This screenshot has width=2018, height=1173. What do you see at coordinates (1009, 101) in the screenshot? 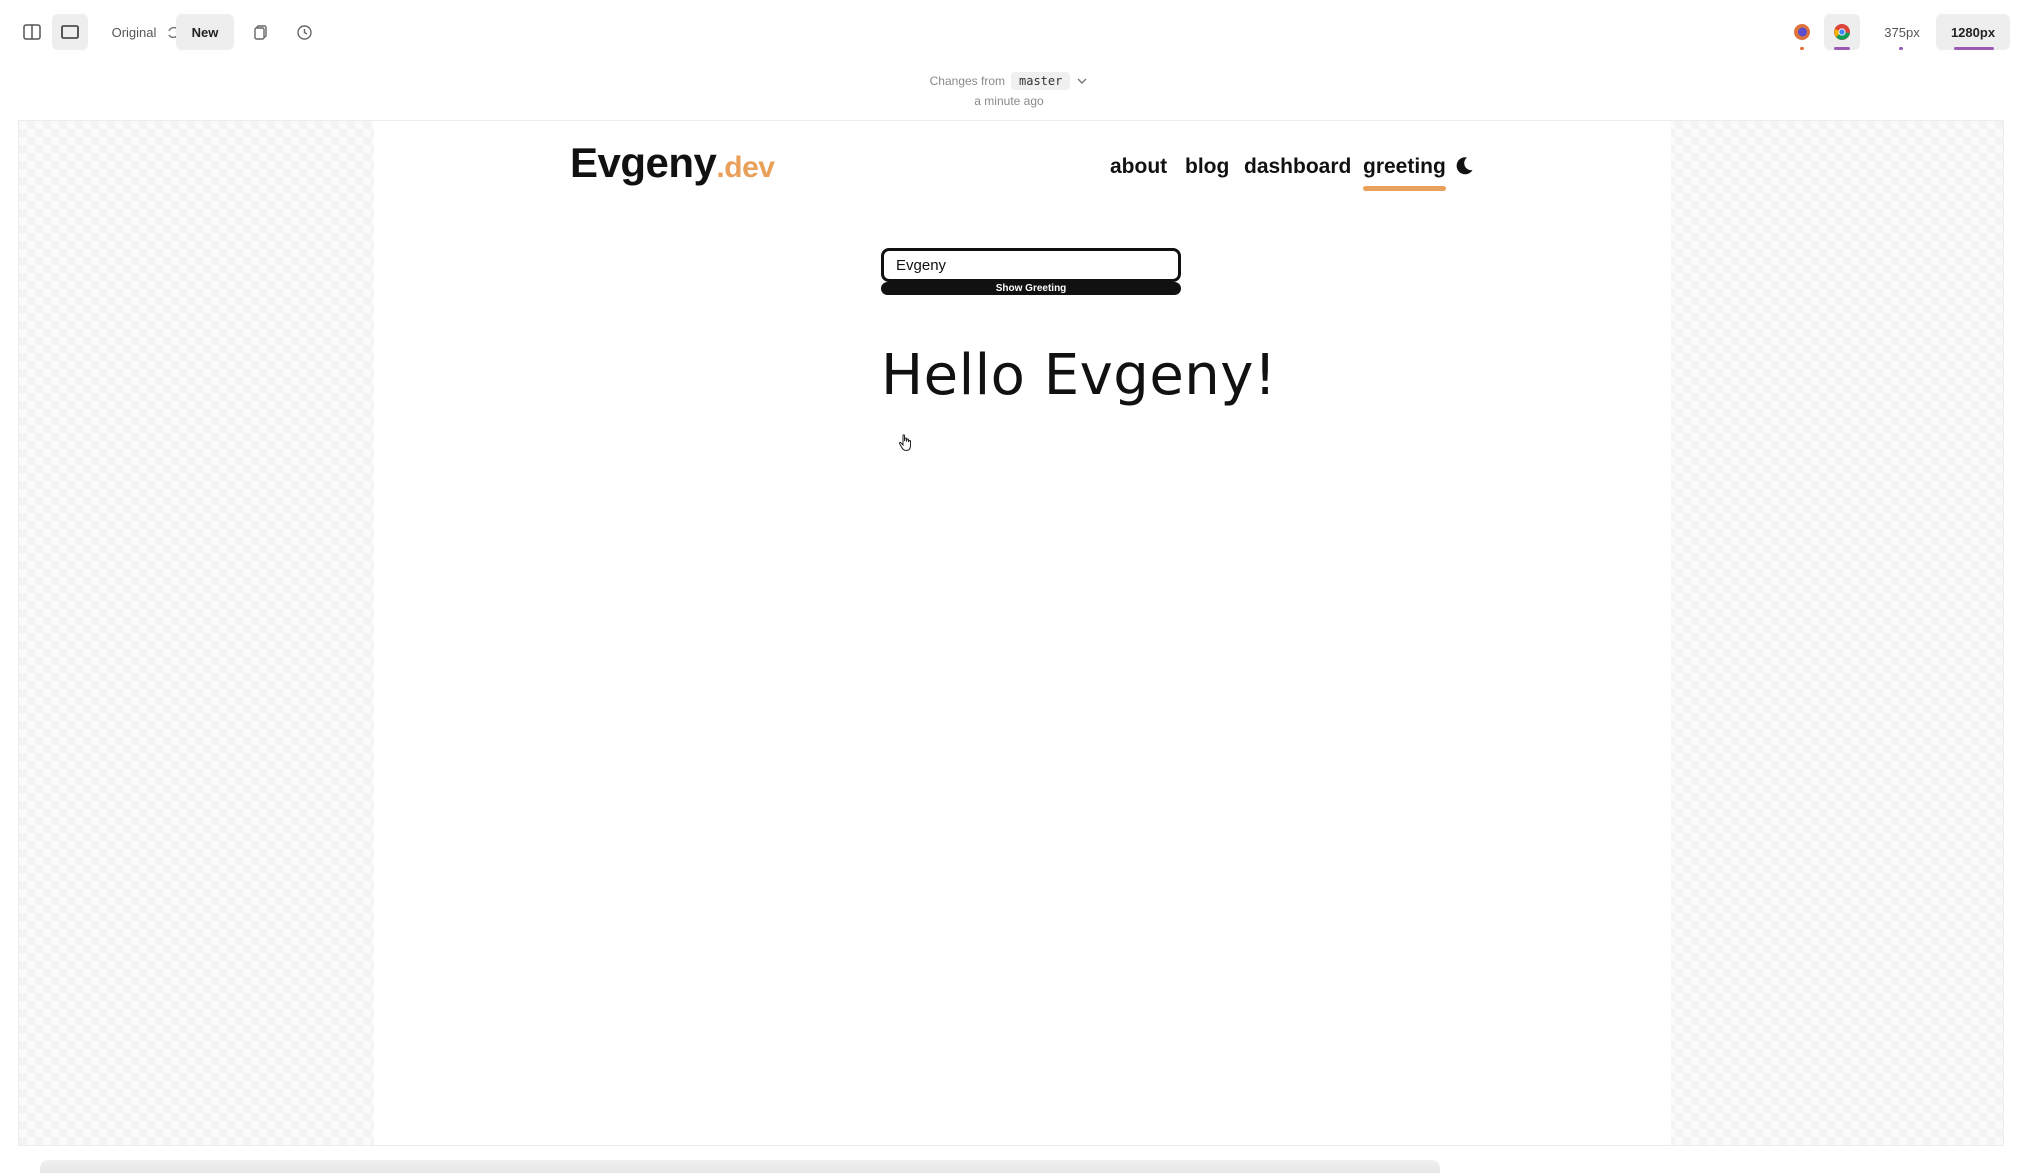
I see `change-time: a minute ago` at bounding box center [1009, 101].